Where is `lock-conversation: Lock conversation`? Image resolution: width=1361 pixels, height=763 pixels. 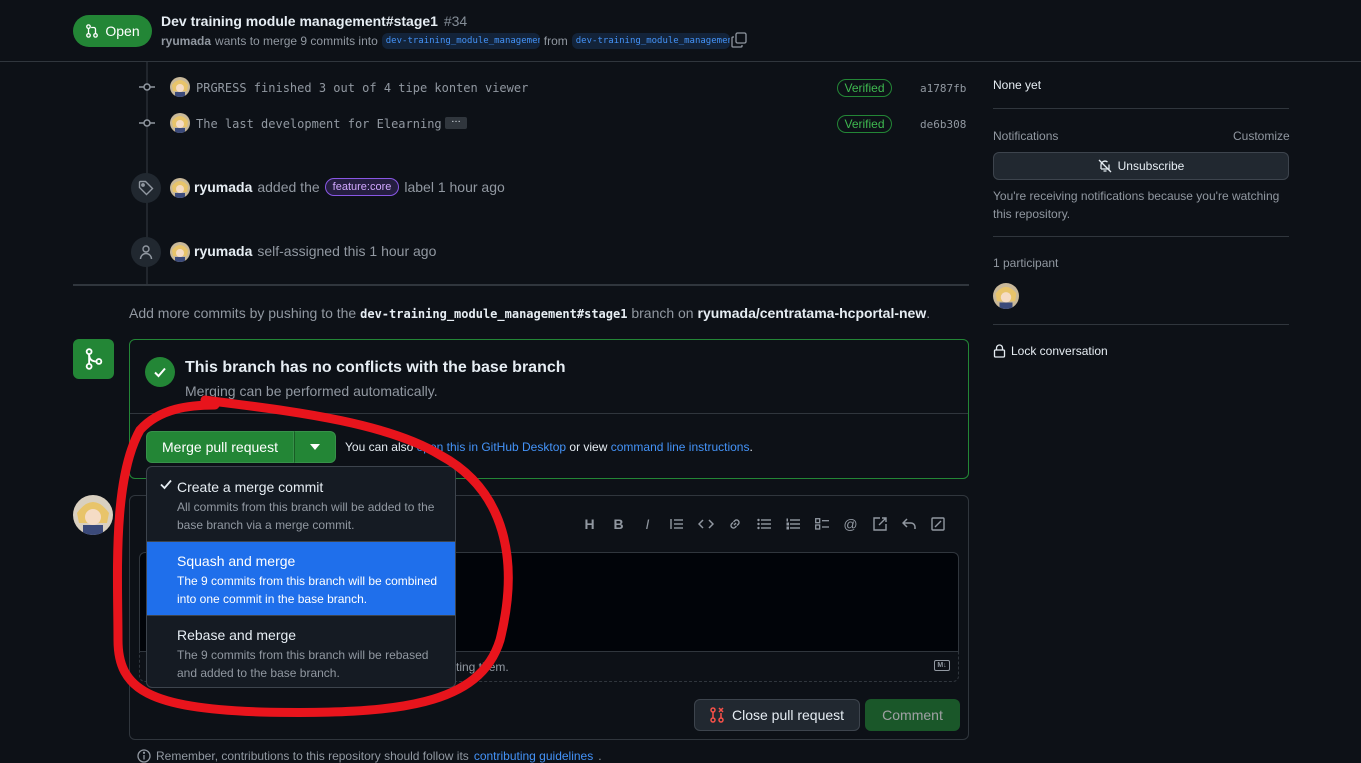
lock-conversation: Lock conversation is located at coordinates (1050, 351).